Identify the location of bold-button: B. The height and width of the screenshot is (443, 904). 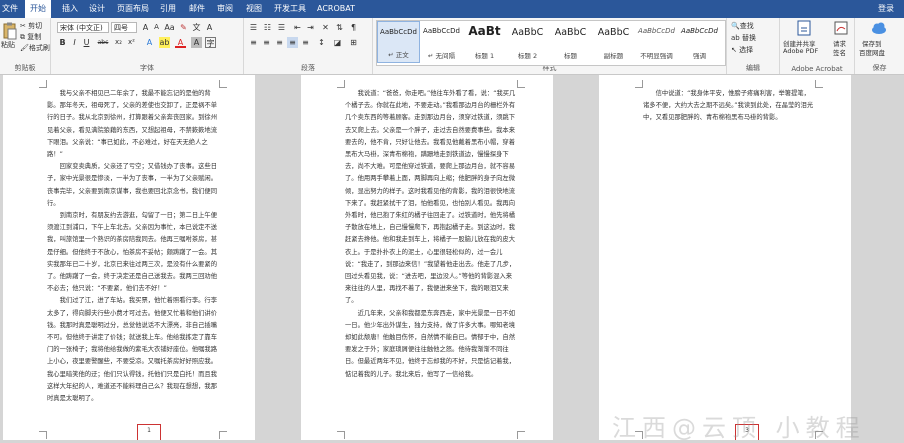
(62, 42).